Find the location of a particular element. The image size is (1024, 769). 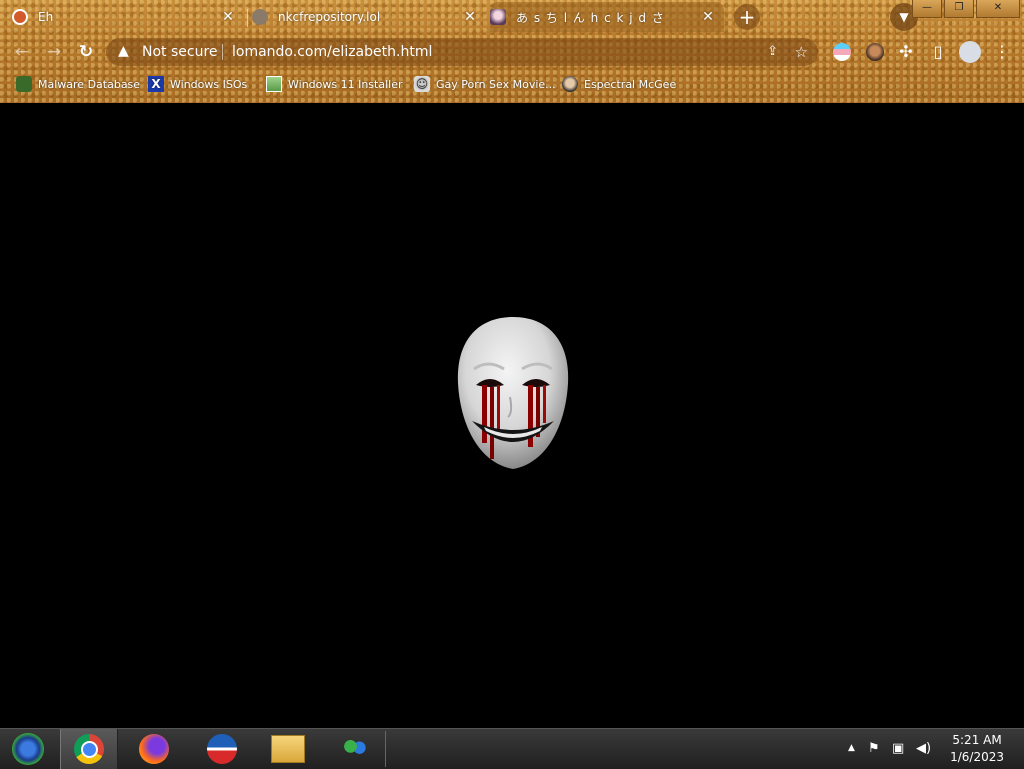

forward-button: → is located at coordinates (54, 52).